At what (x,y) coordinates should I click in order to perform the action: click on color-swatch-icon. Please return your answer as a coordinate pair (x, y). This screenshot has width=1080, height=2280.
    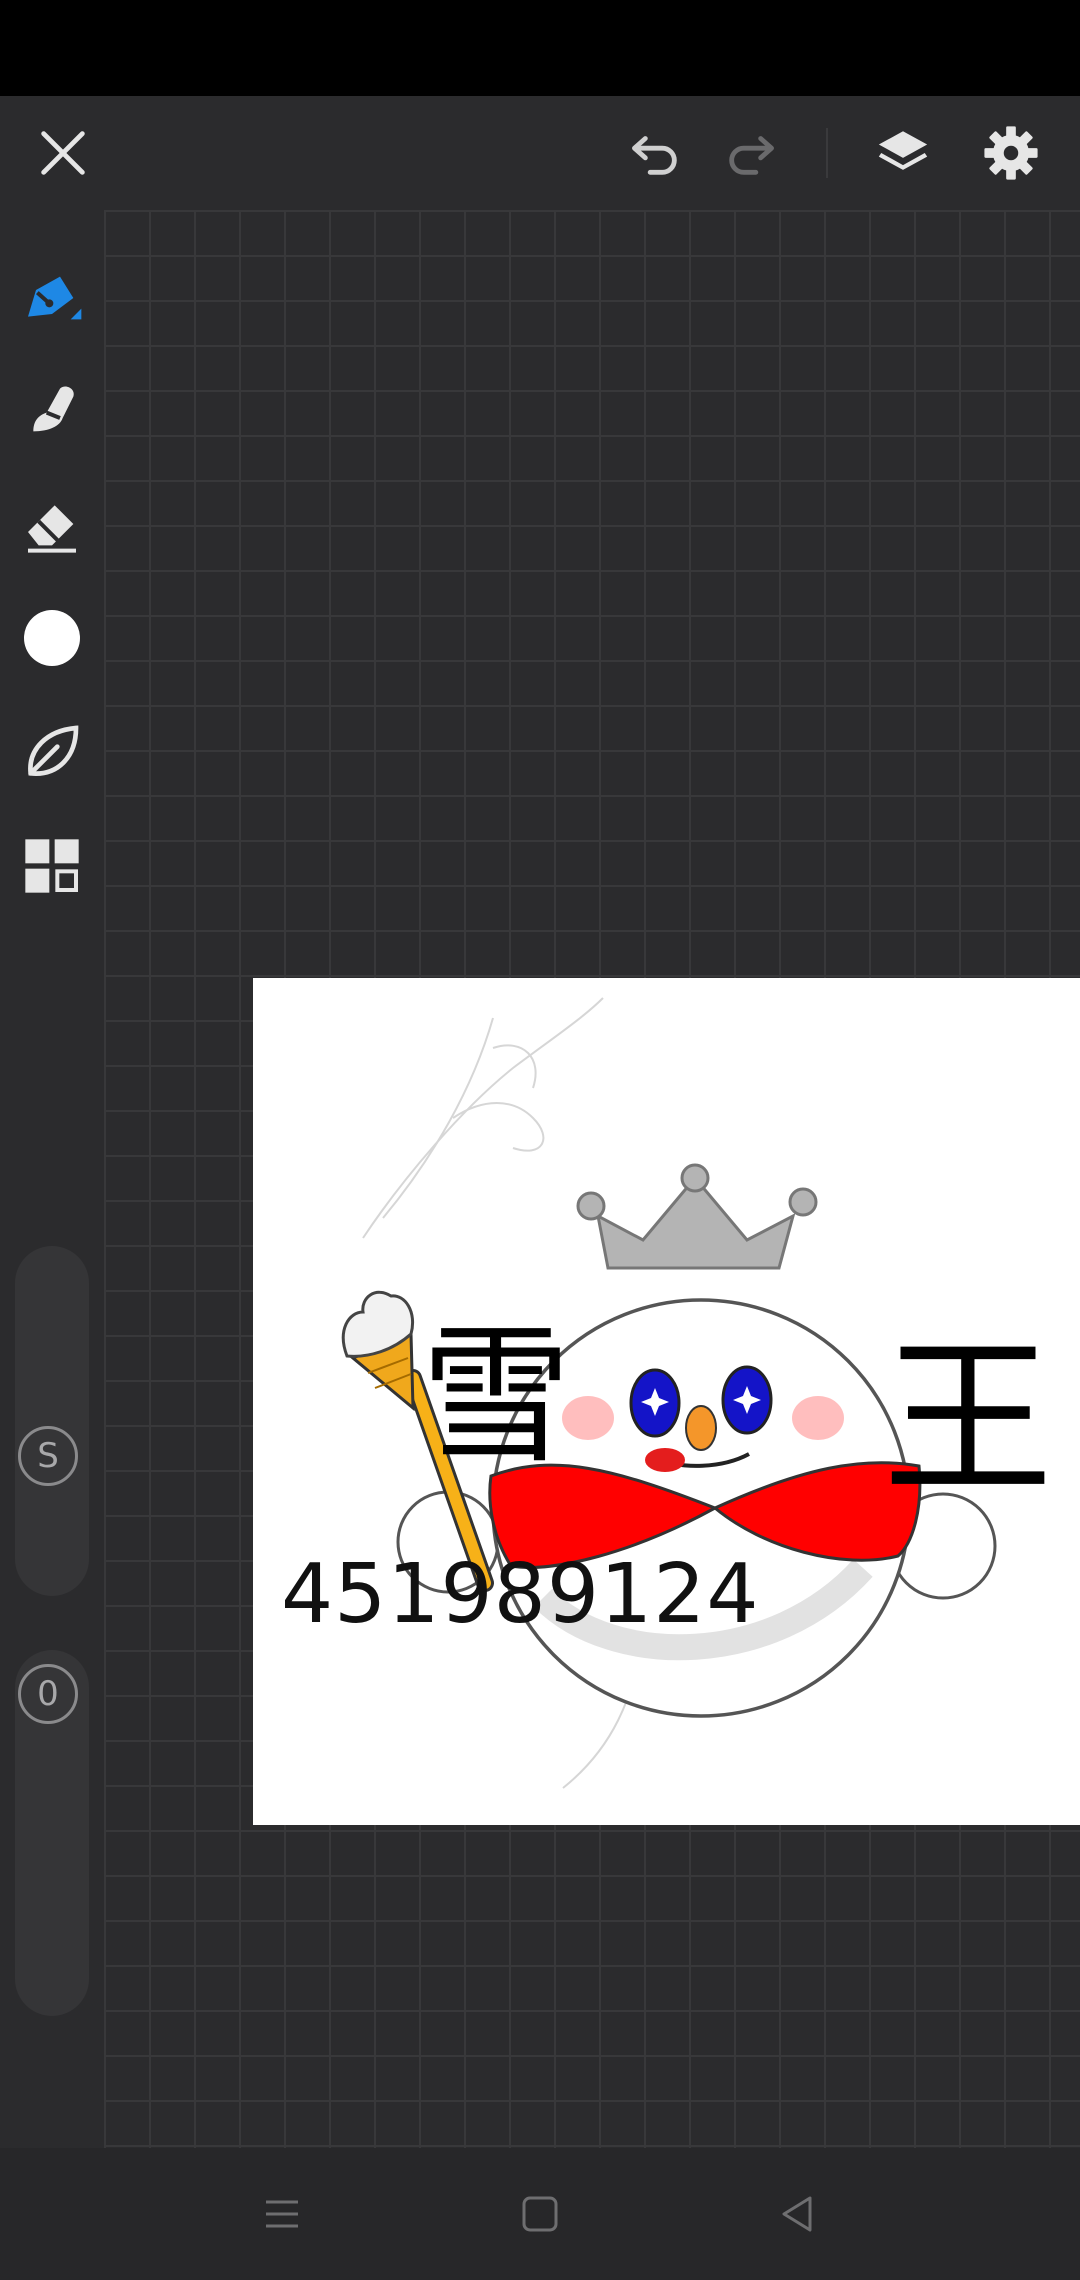
    Looking at the image, I should click on (52, 638).